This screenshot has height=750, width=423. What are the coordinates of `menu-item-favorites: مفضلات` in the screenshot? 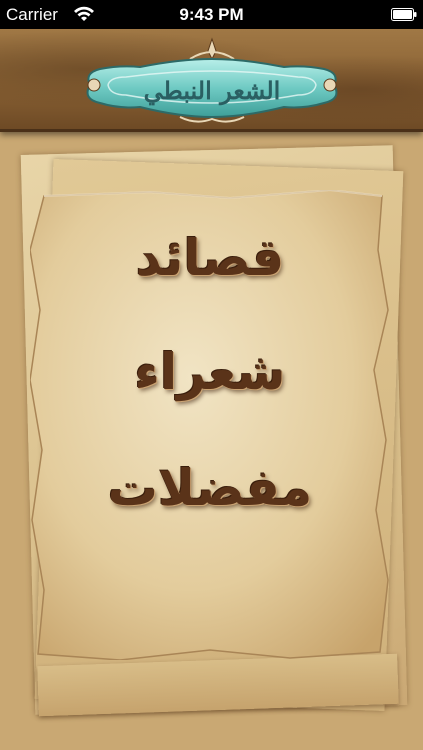 It's located at (210, 488).